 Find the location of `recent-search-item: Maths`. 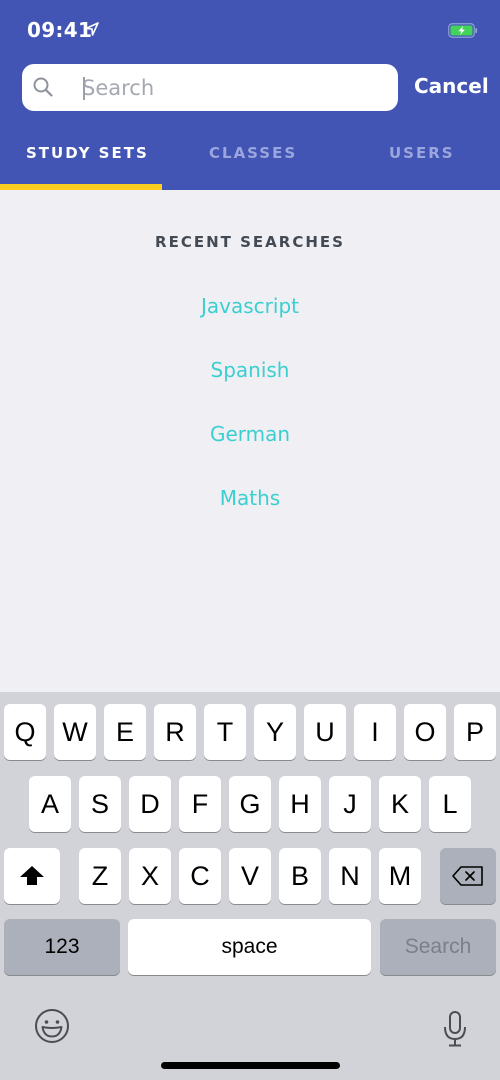

recent-search-item: Maths is located at coordinates (250, 498).